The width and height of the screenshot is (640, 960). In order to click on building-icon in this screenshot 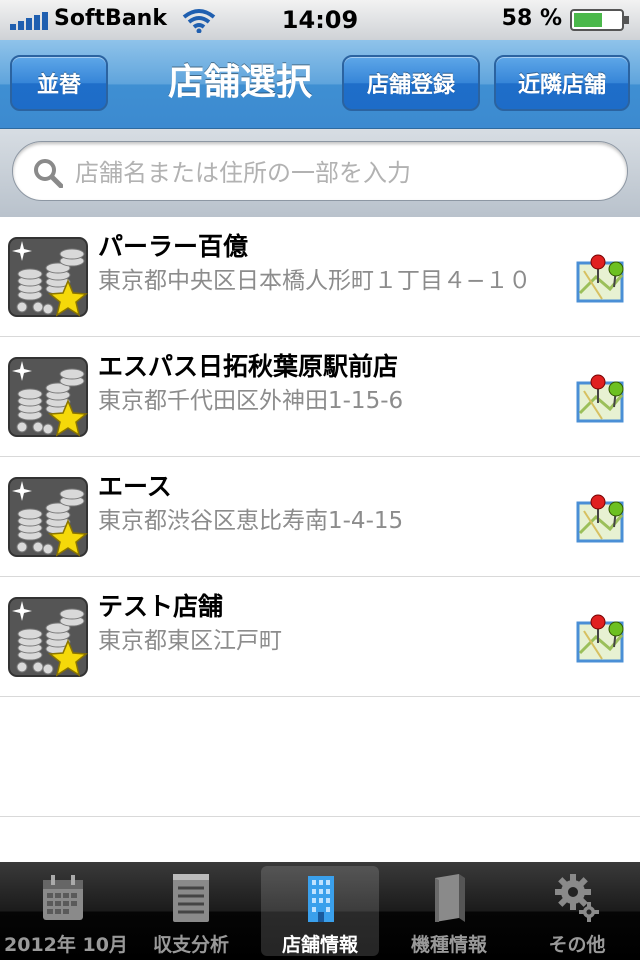, I will do `click(321, 899)`.